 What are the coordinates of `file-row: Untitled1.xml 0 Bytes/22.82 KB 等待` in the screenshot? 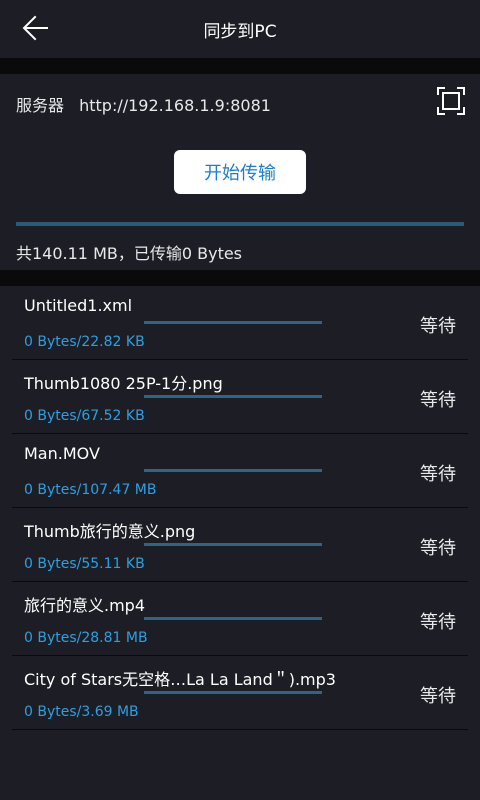 It's located at (240, 323).